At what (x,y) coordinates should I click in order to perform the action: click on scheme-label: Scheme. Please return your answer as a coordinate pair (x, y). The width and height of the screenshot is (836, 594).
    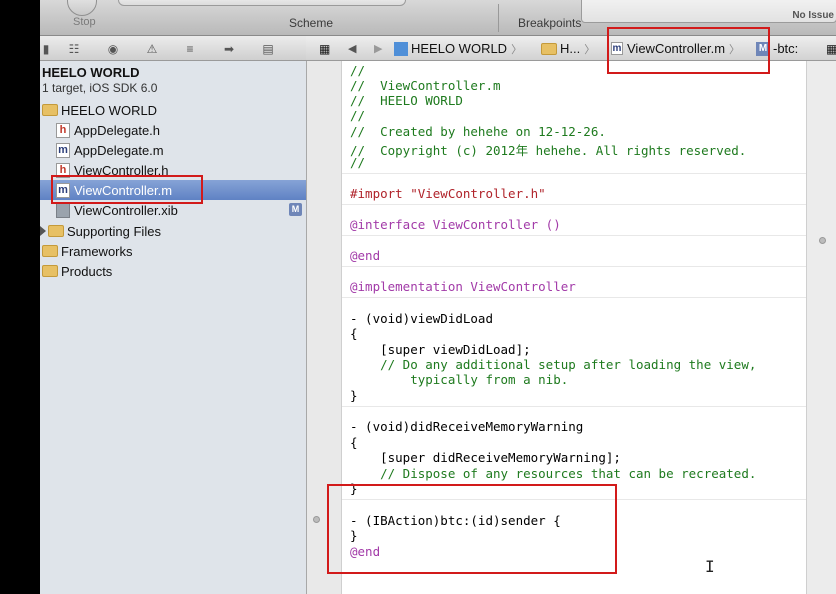
    Looking at the image, I should click on (311, 23).